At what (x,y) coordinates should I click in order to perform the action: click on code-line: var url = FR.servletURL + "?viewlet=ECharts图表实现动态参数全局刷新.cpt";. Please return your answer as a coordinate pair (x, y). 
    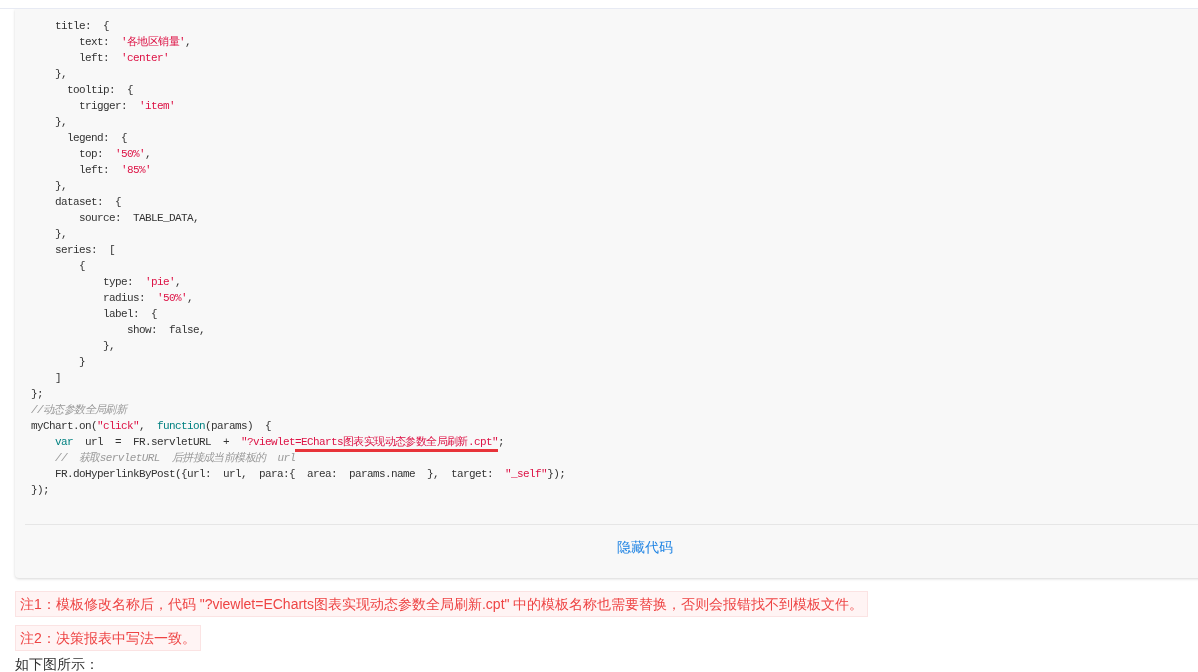
    Looking at the image, I should click on (279, 442).